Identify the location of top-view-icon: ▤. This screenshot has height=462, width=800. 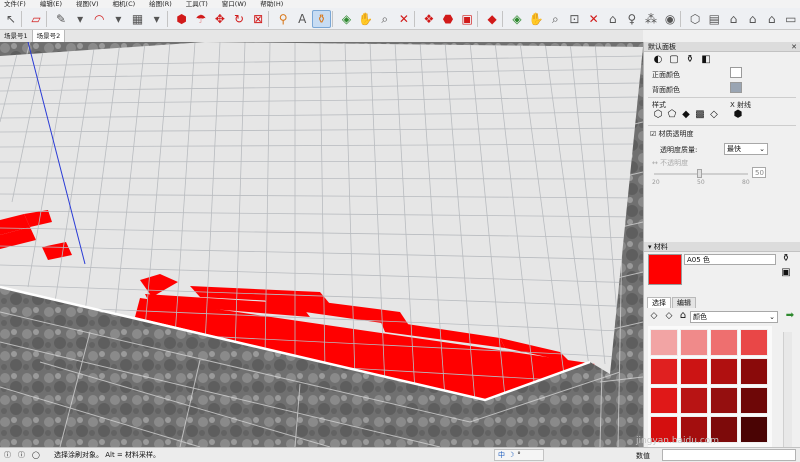
(714, 19).